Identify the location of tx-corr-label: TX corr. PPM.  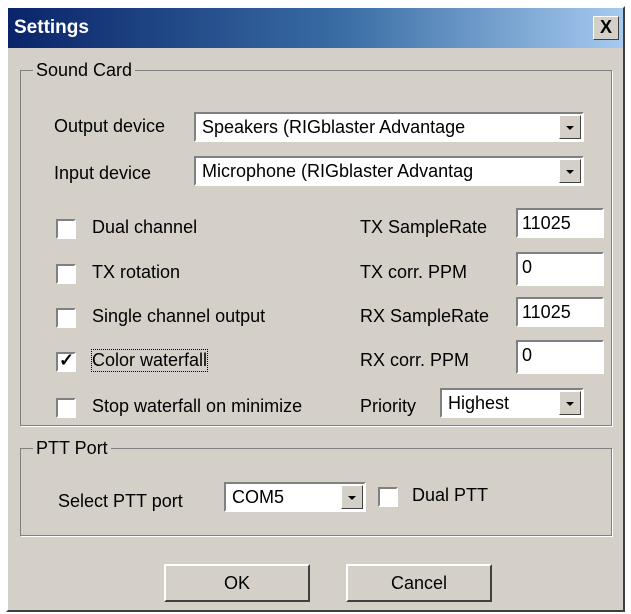
(414, 272).